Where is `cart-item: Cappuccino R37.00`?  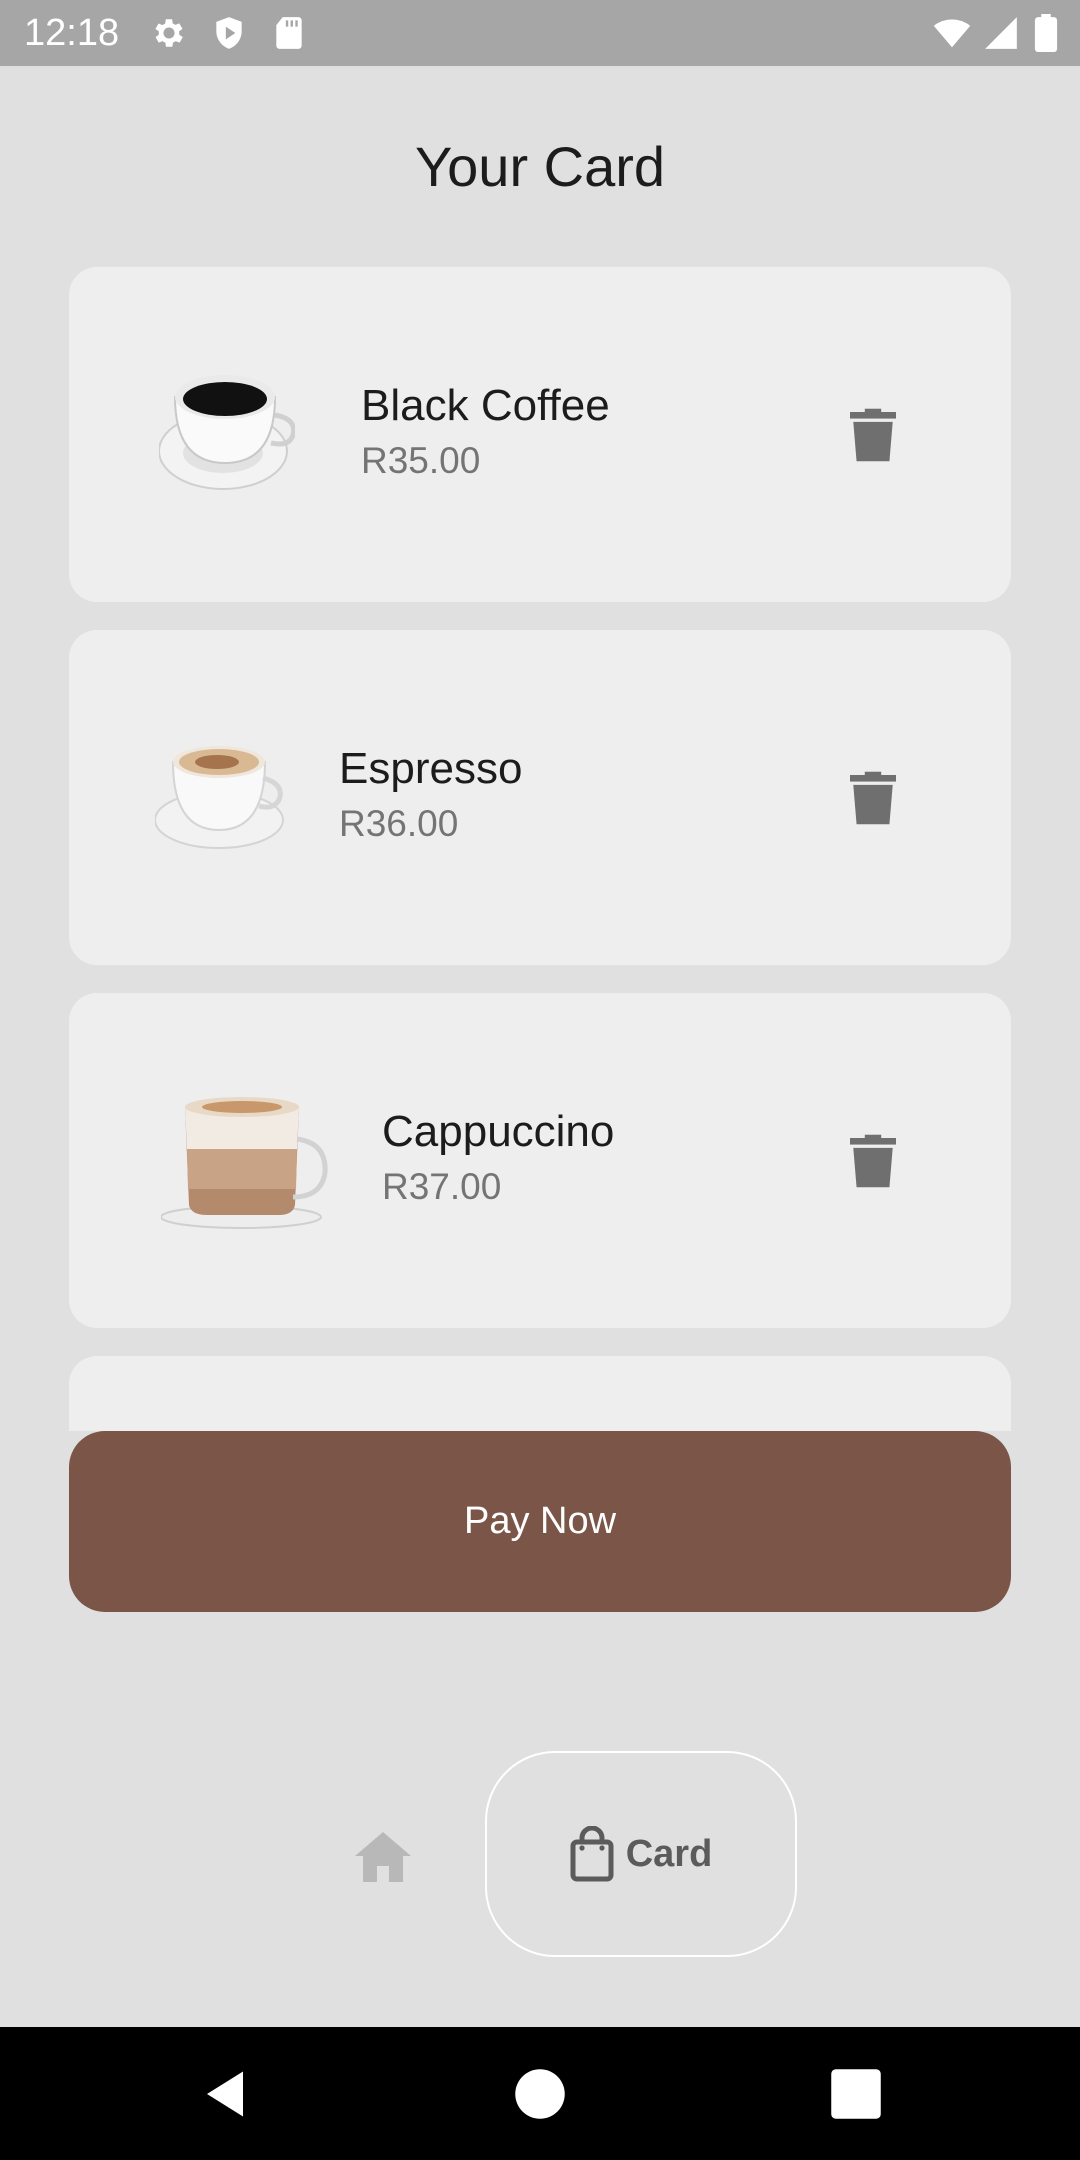 cart-item: Cappuccino R37.00 is located at coordinates (540, 1160).